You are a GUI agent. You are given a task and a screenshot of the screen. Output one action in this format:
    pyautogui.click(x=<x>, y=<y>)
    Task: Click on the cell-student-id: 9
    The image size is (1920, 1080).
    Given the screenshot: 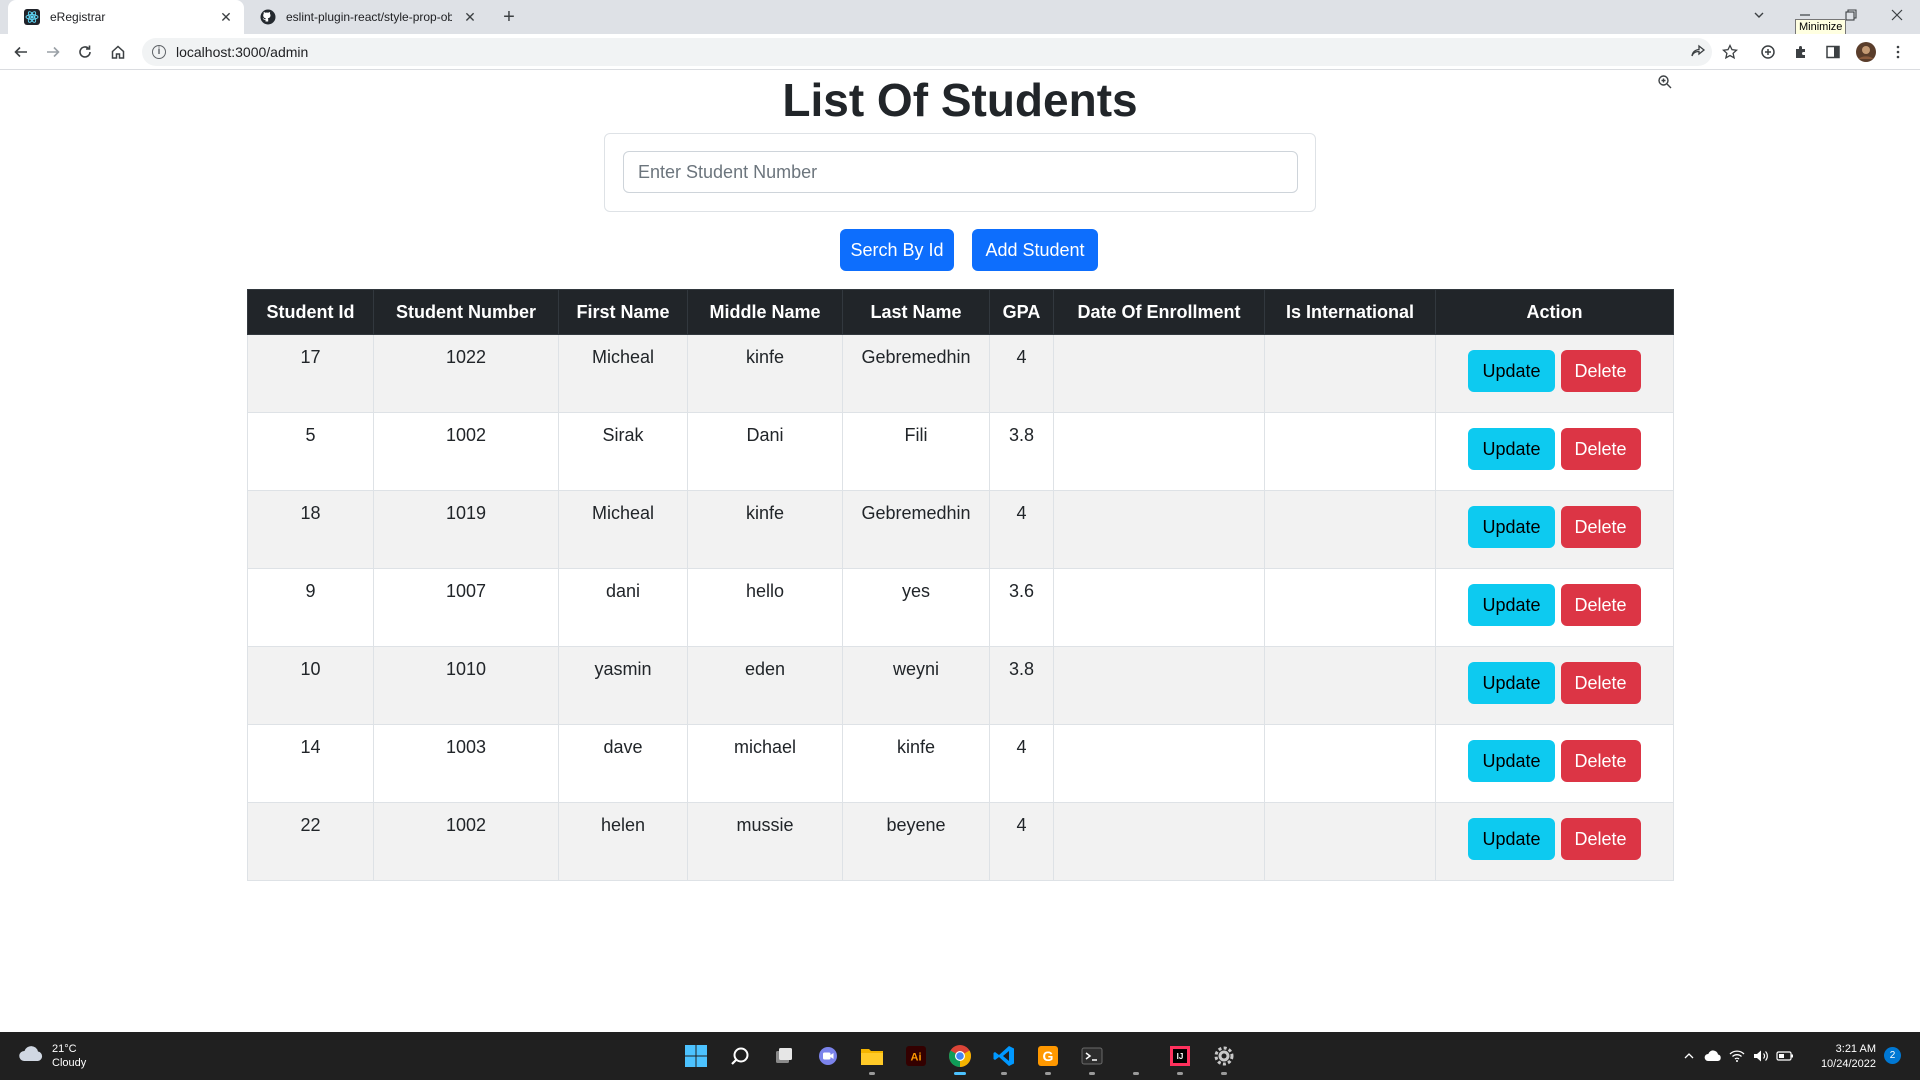 What is the action you would take?
    pyautogui.click(x=310, y=607)
    